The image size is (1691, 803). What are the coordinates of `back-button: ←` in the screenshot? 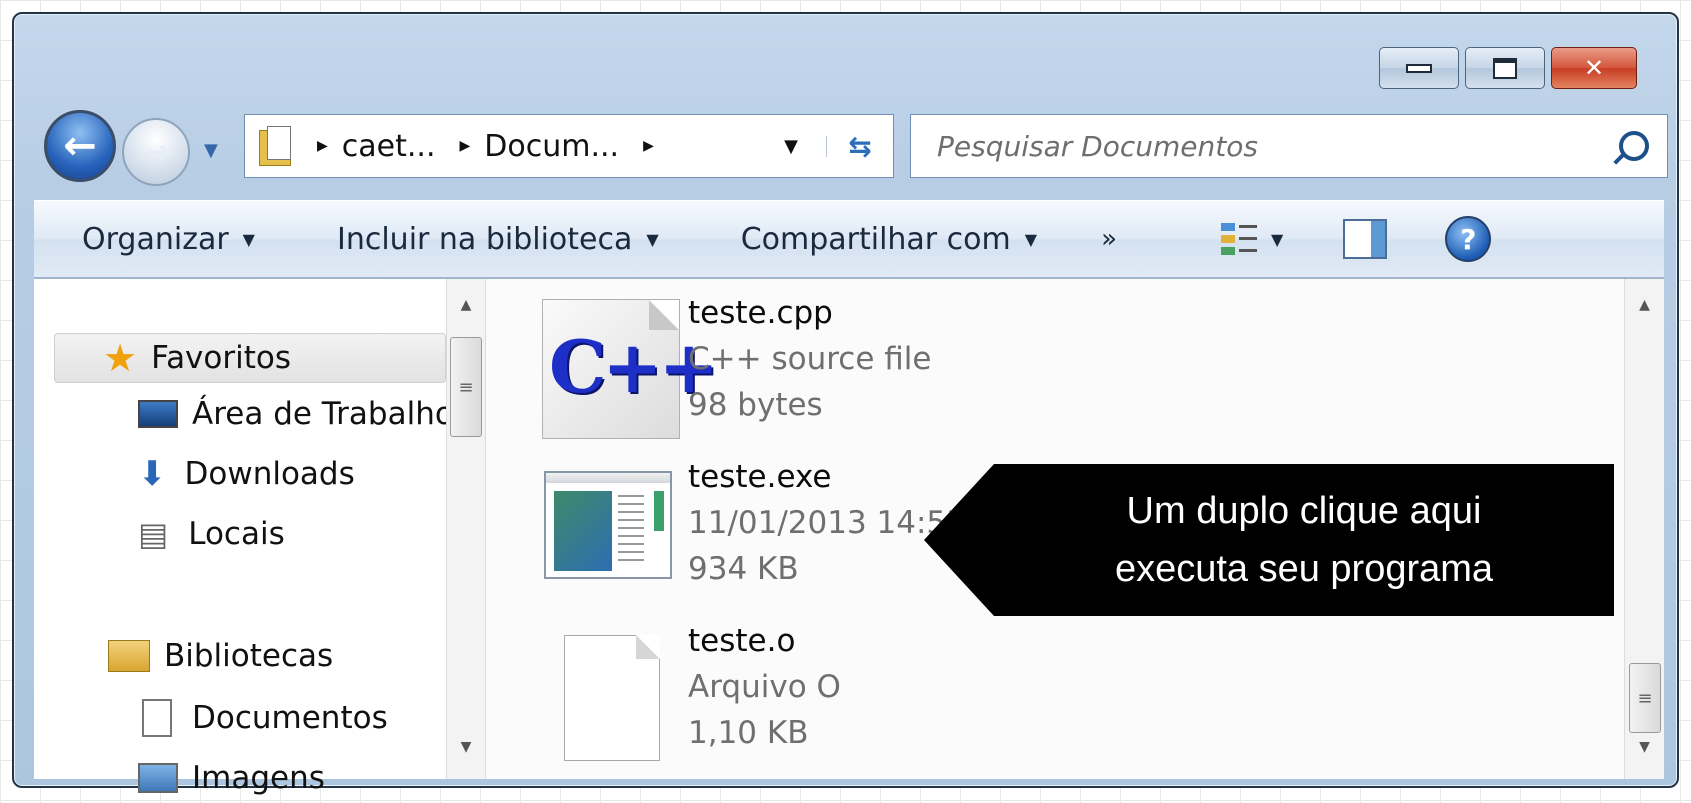 It's located at (80, 146).